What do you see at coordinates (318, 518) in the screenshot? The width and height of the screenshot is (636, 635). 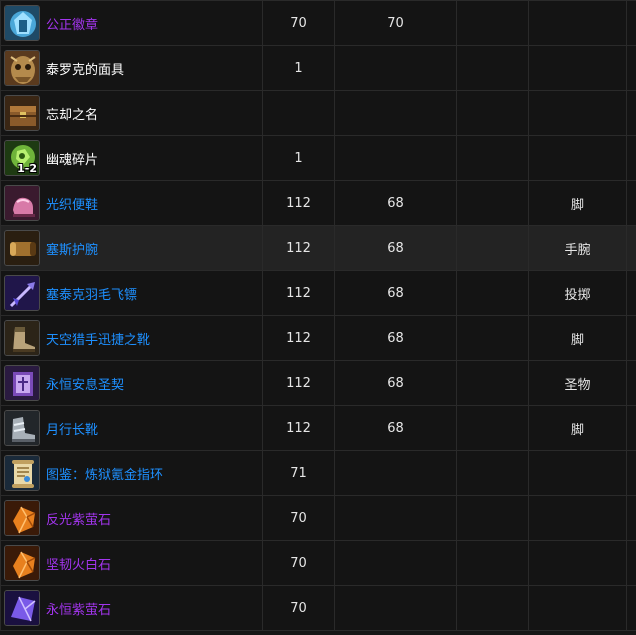 I see `table-row: 反光紫萤石 70` at bounding box center [318, 518].